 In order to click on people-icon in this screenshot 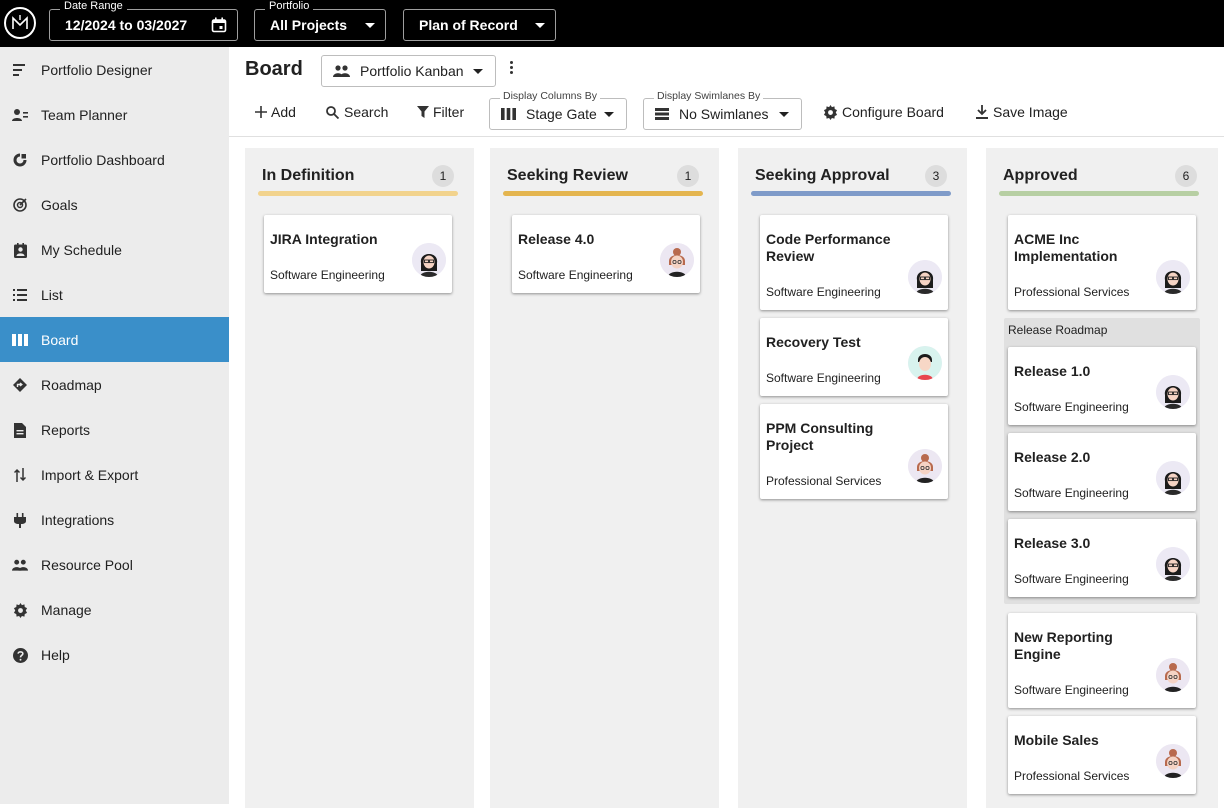, I will do `click(20, 565)`.